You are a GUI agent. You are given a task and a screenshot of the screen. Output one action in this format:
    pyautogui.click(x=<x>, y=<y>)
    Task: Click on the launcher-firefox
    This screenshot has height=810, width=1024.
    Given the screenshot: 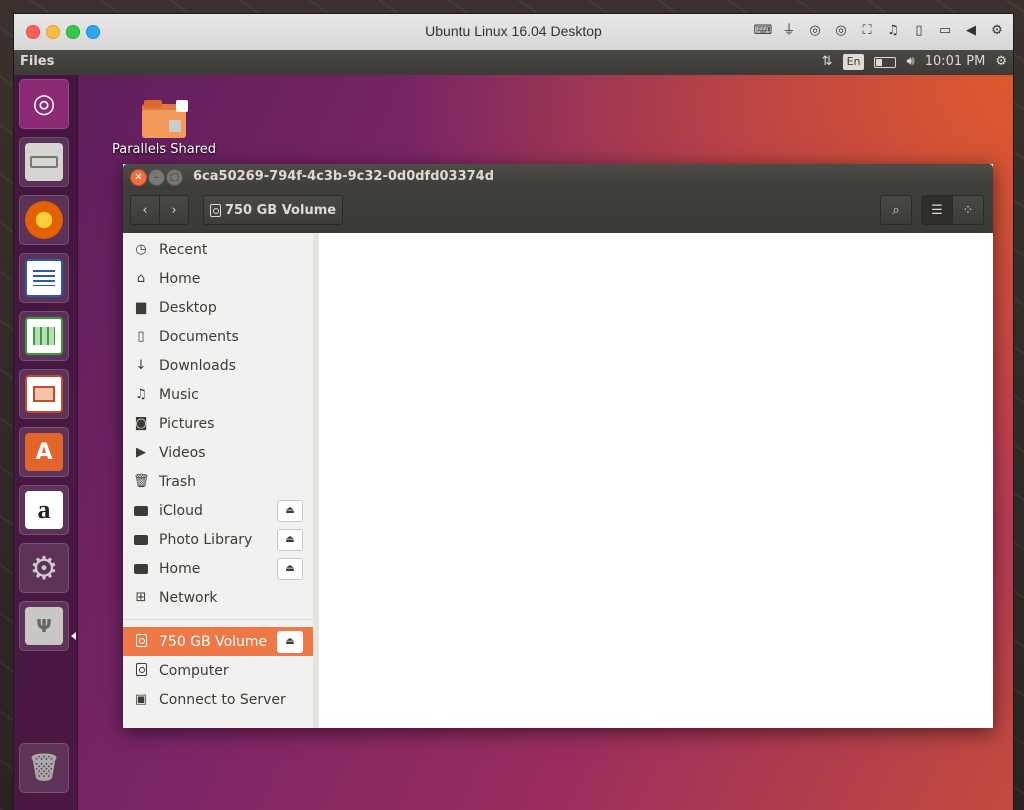 What is the action you would take?
    pyautogui.click(x=44, y=220)
    